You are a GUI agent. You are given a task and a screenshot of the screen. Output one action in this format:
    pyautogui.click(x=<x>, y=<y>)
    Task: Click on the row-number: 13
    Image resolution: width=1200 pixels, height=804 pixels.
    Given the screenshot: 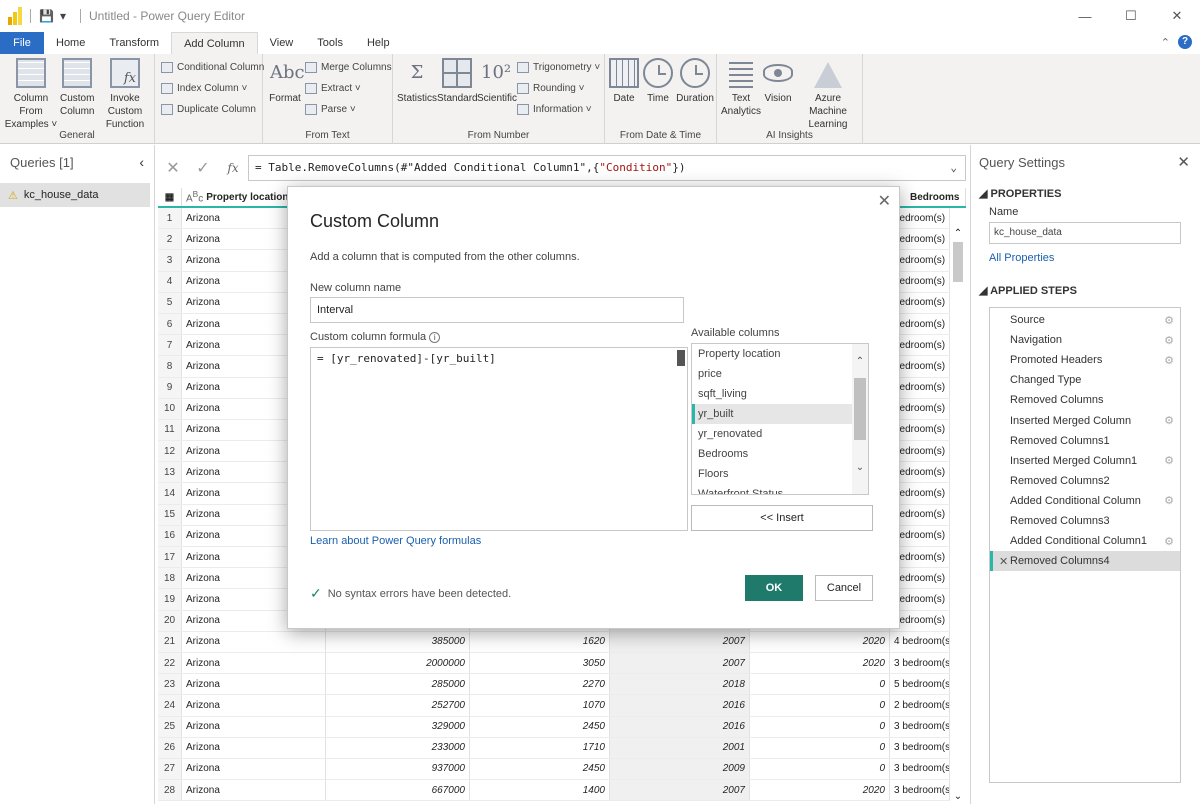 What is the action you would take?
    pyautogui.click(x=170, y=472)
    